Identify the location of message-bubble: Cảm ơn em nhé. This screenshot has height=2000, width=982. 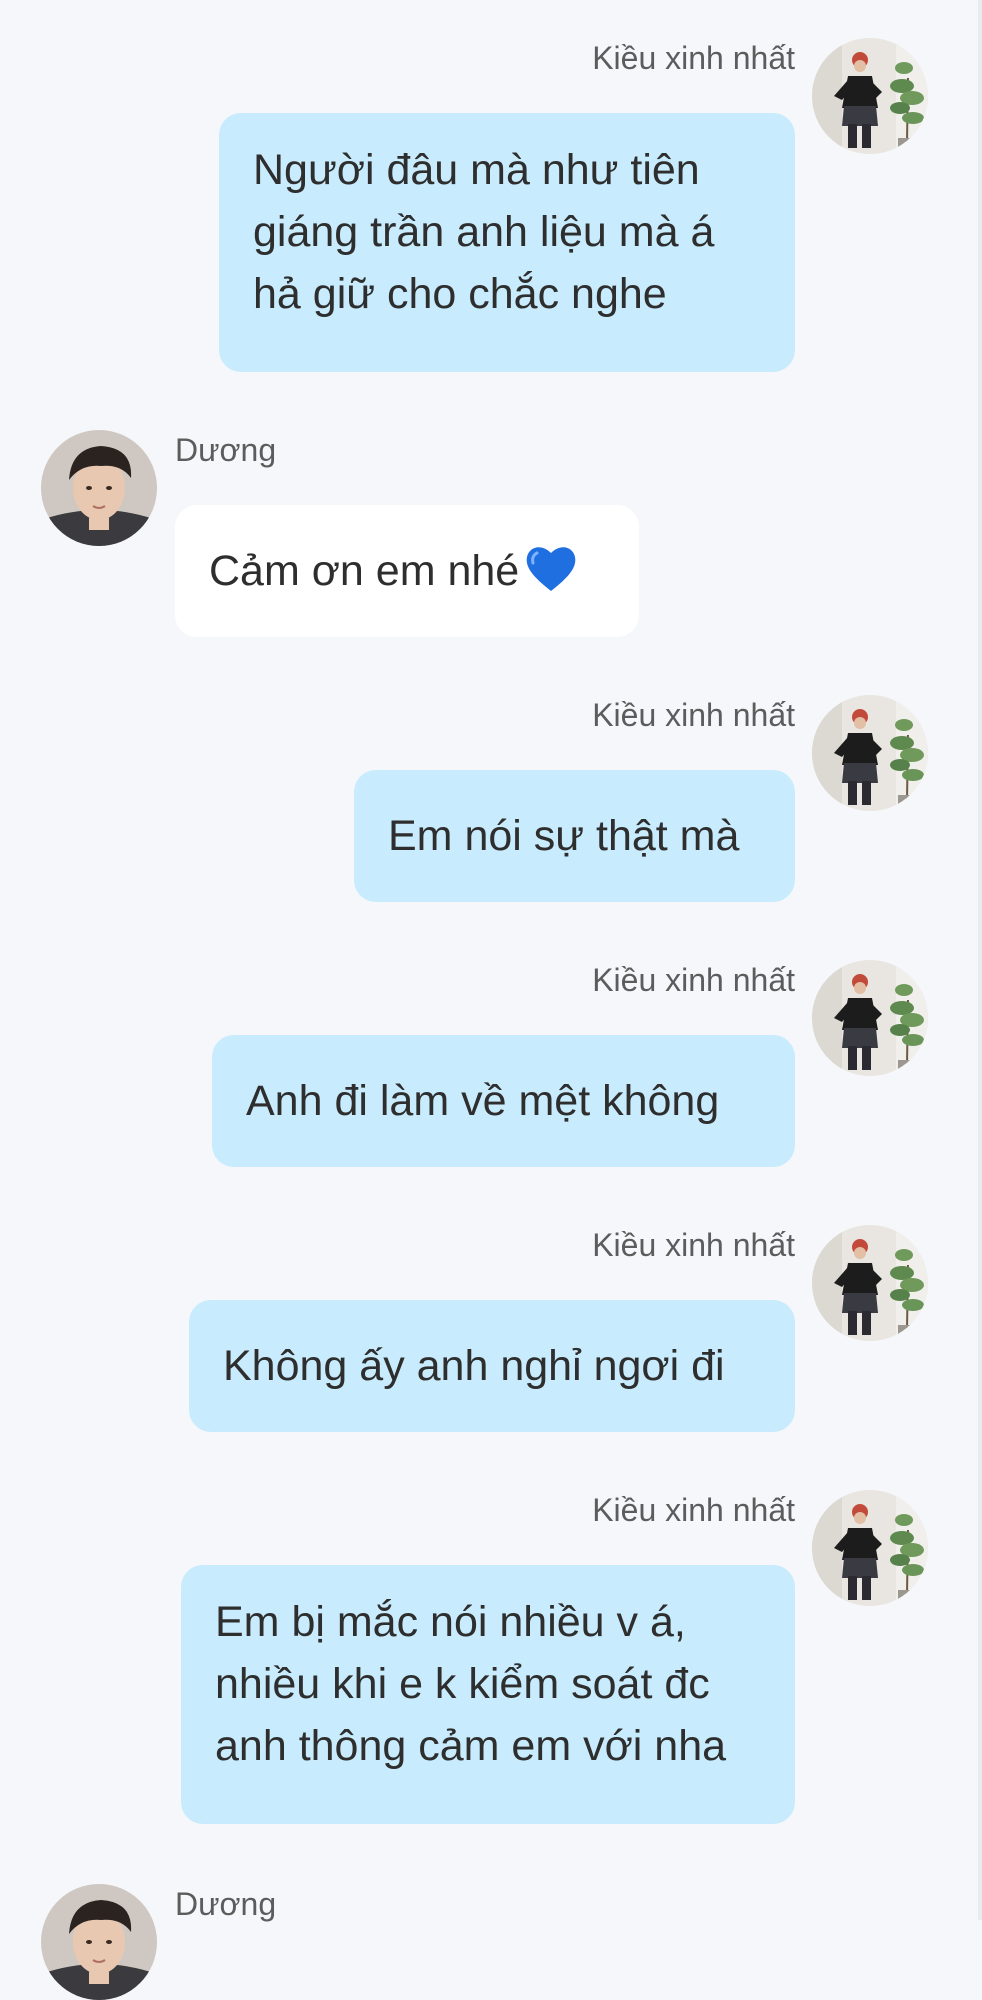
(407, 571).